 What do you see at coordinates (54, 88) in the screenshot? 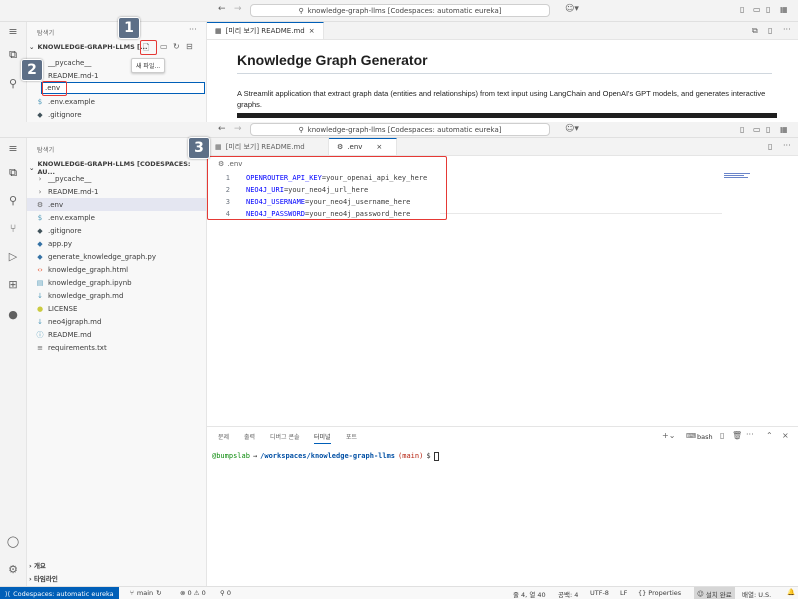
I see `highlight-rename-input` at bounding box center [54, 88].